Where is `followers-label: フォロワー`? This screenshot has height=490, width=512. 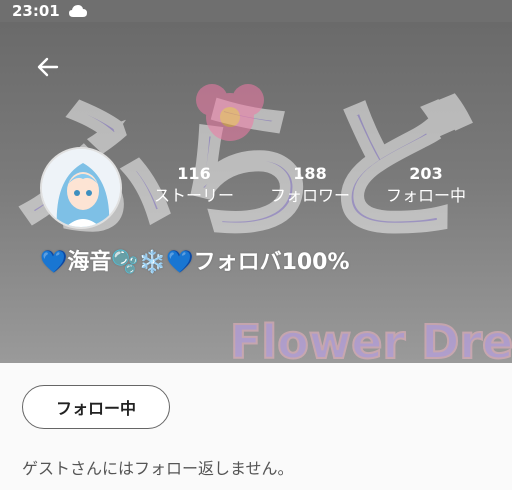
followers-label: フォロワー is located at coordinates (309, 195).